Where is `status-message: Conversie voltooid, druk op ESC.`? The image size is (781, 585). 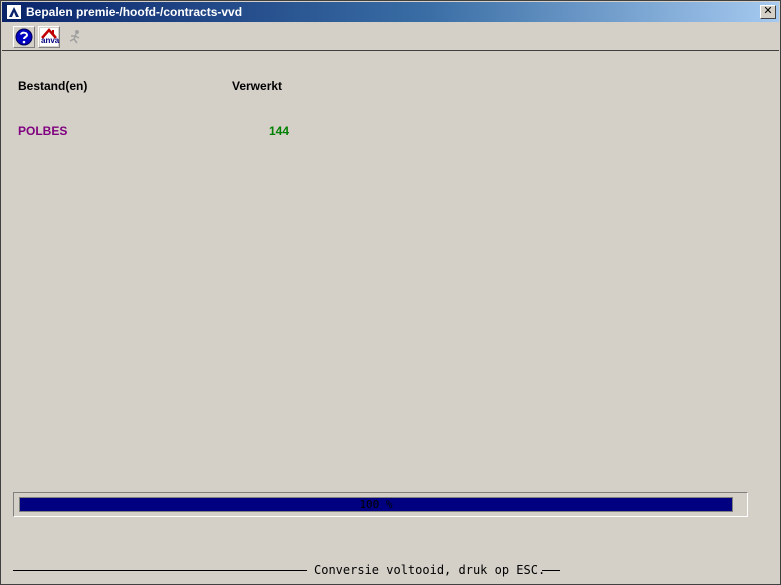 status-message: Conversie voltooid, druk op ESC. is located at coordinates (430, 570).